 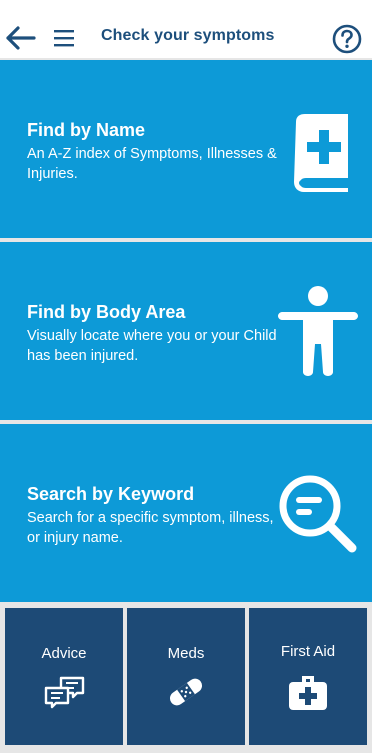 I want to click on first-aid-kit-icon, so click(x=308, y=693).